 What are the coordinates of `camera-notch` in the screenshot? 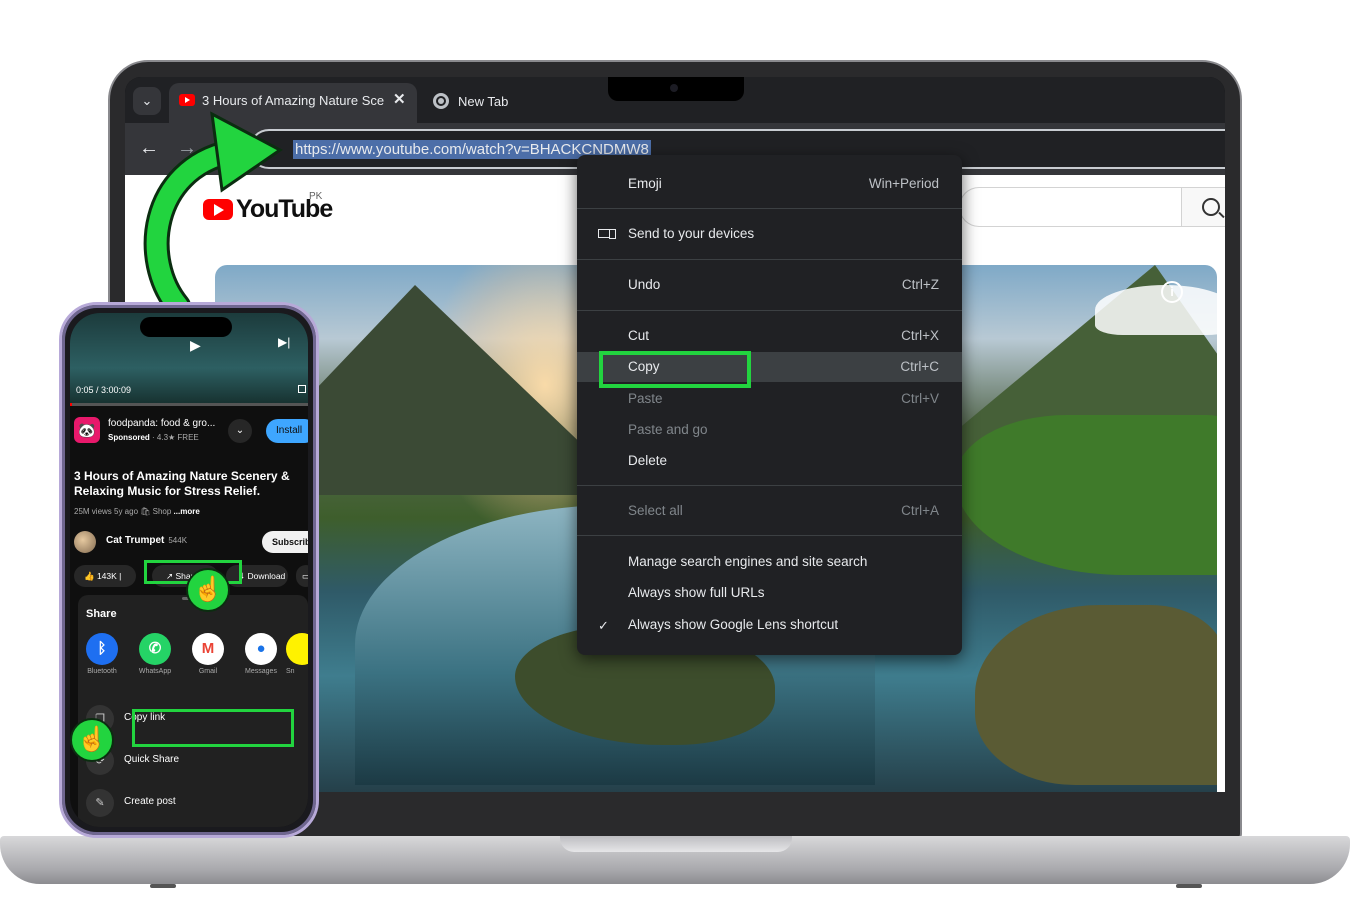 It's located at (676, 89).